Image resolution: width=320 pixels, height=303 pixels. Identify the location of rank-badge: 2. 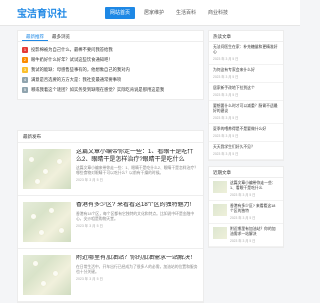
(25, 60).